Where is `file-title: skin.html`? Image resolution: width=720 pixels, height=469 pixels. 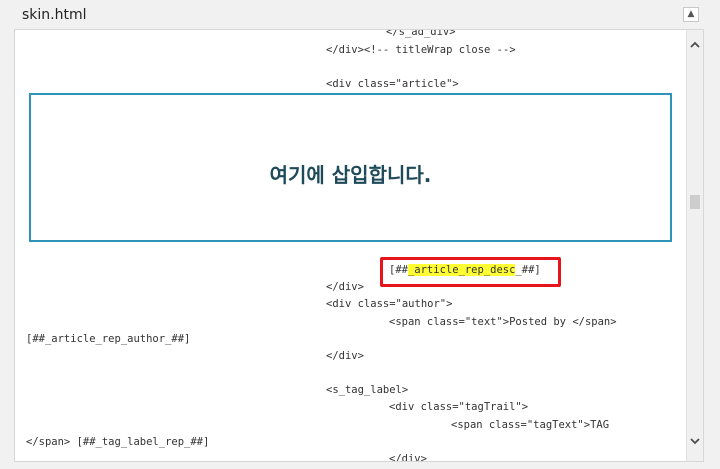 file-title: skin.html is located at coordinates (54, 15).